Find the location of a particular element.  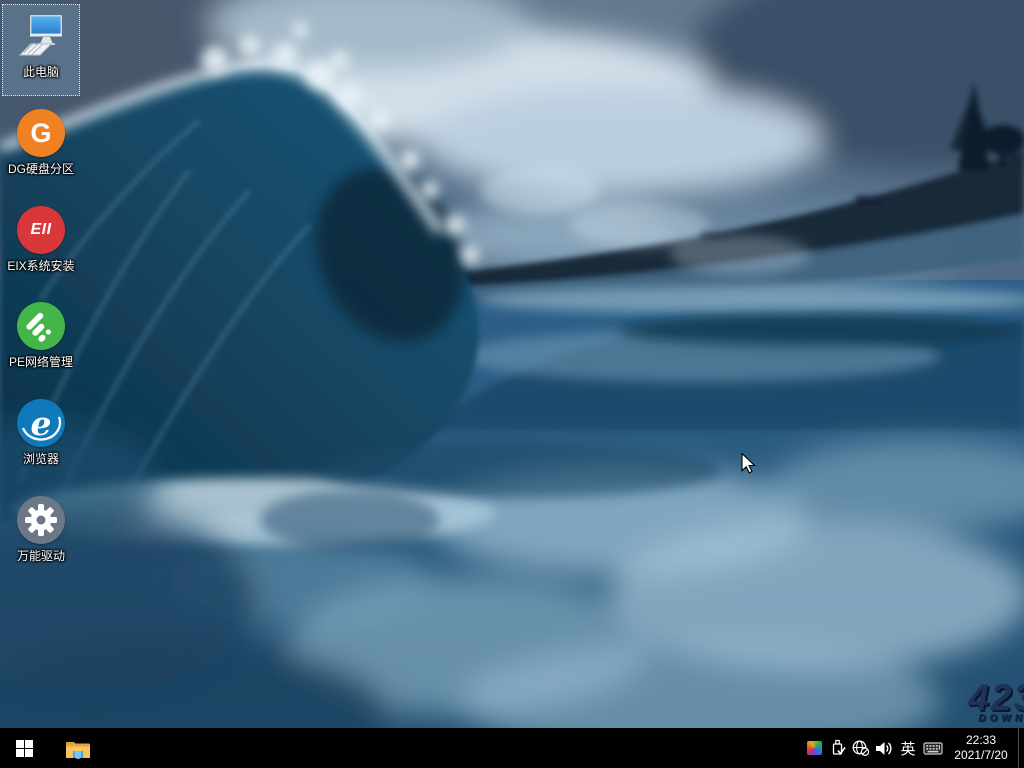

desktop-icon-label: PE网络管理 is located at coordinates (40, 362).